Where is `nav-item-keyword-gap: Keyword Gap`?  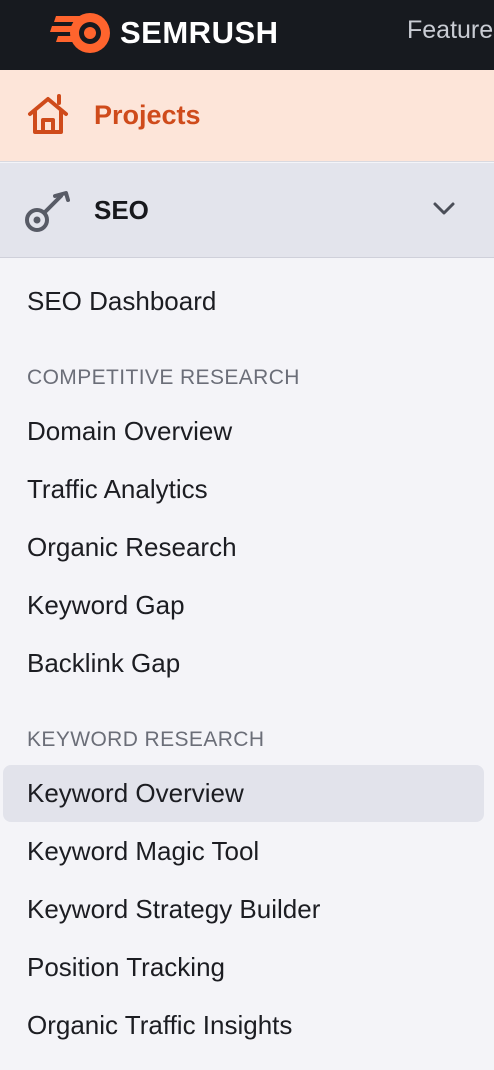 nav-item-keyword-gap: Keyword Gap is located at coordinates (106, 605).